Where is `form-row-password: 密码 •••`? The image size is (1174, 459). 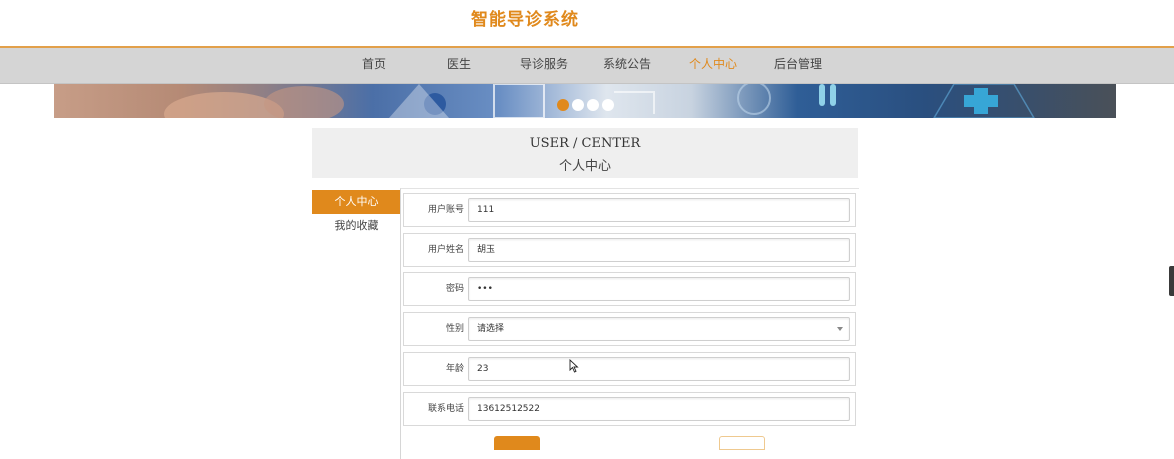 form-row-password: 密码 ••• is located at coordinates (629, 289).